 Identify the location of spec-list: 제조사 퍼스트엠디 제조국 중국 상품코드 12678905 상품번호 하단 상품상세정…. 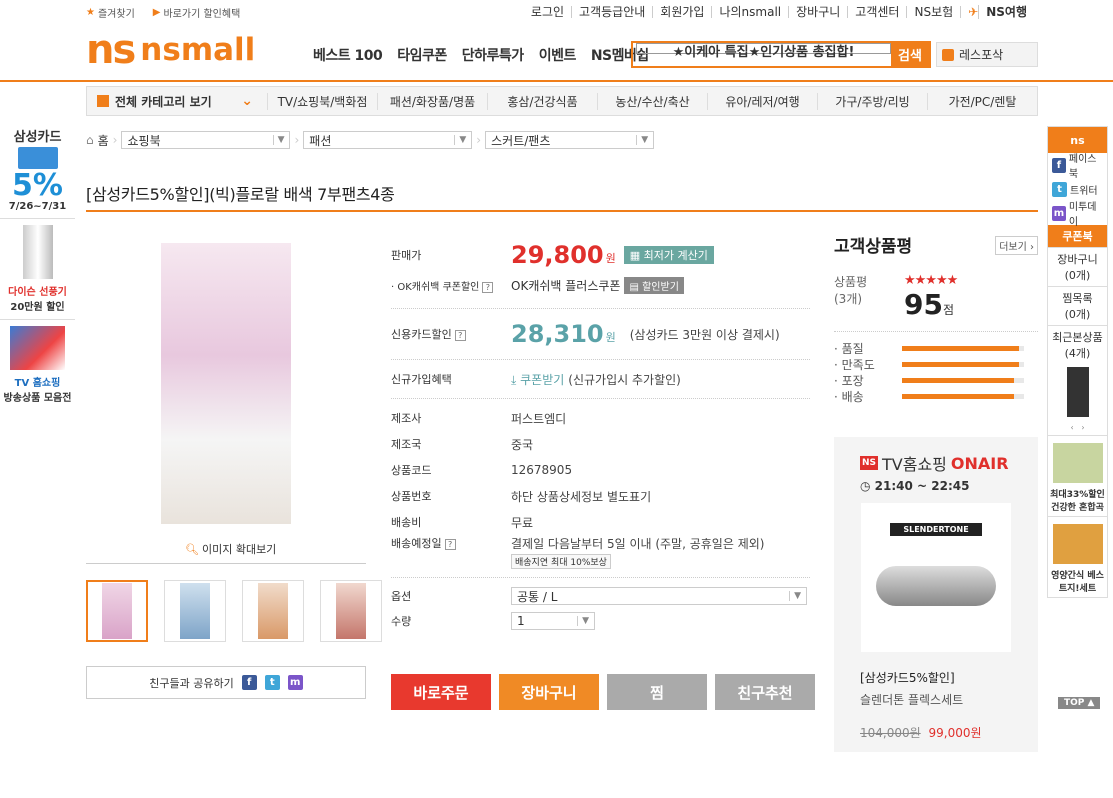
(600, 485).